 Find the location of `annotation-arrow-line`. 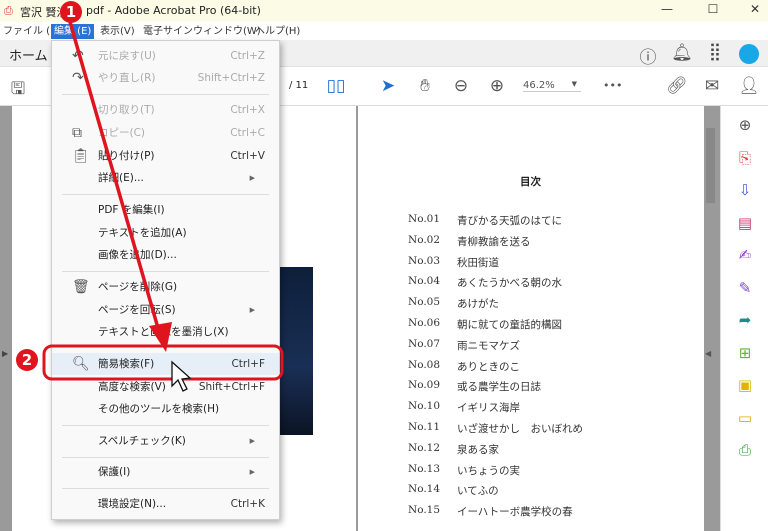

annotation-arrow-line is located at coordinates (115, 178).